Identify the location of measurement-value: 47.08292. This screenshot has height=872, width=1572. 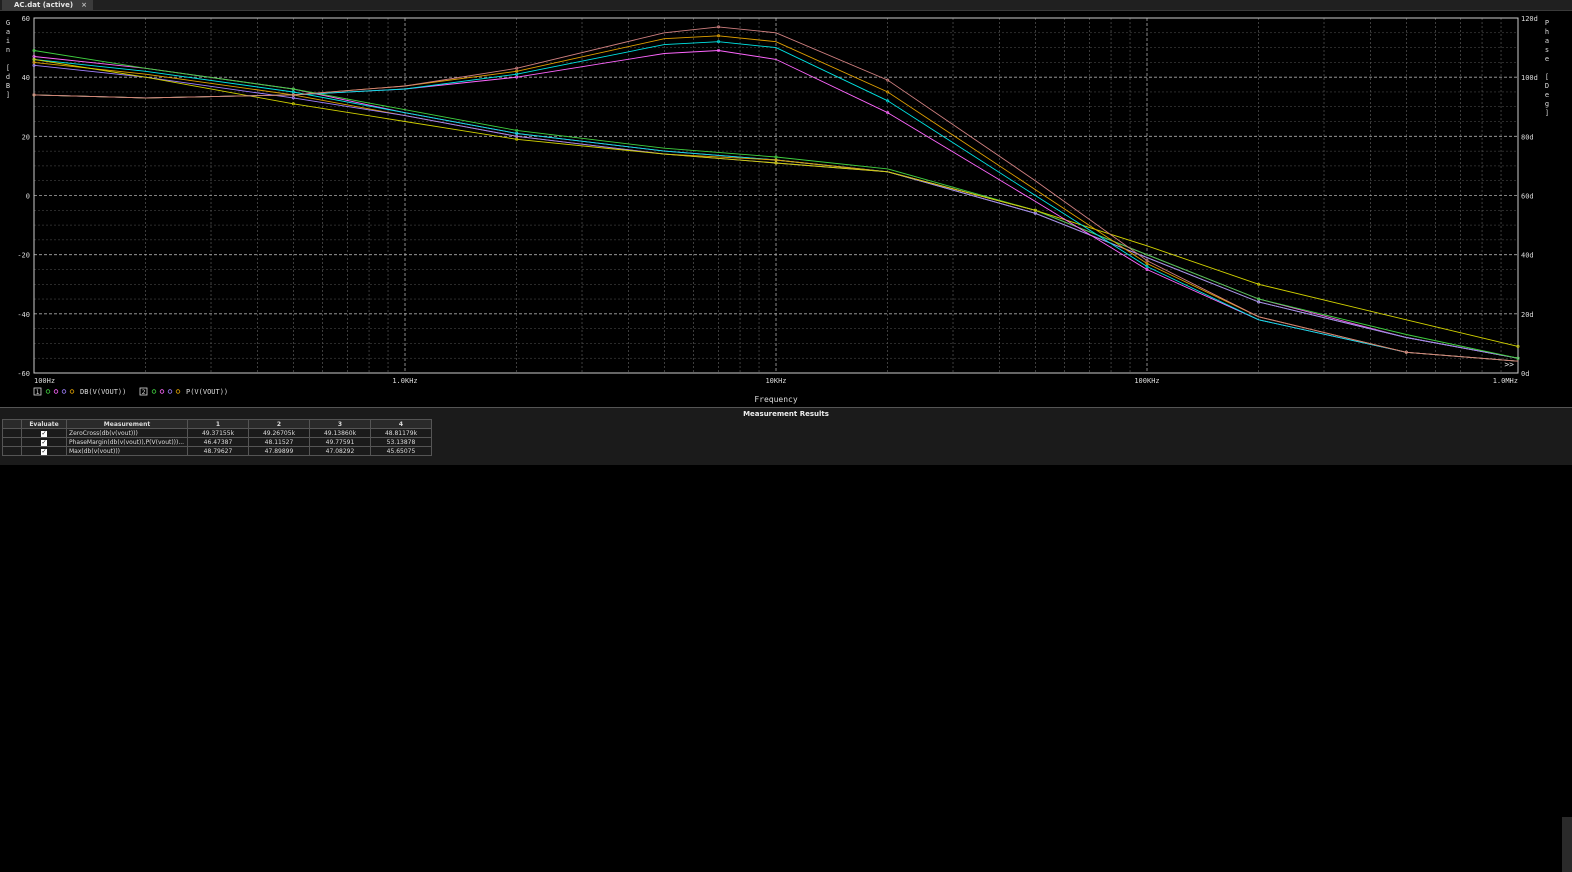
(340, 451).